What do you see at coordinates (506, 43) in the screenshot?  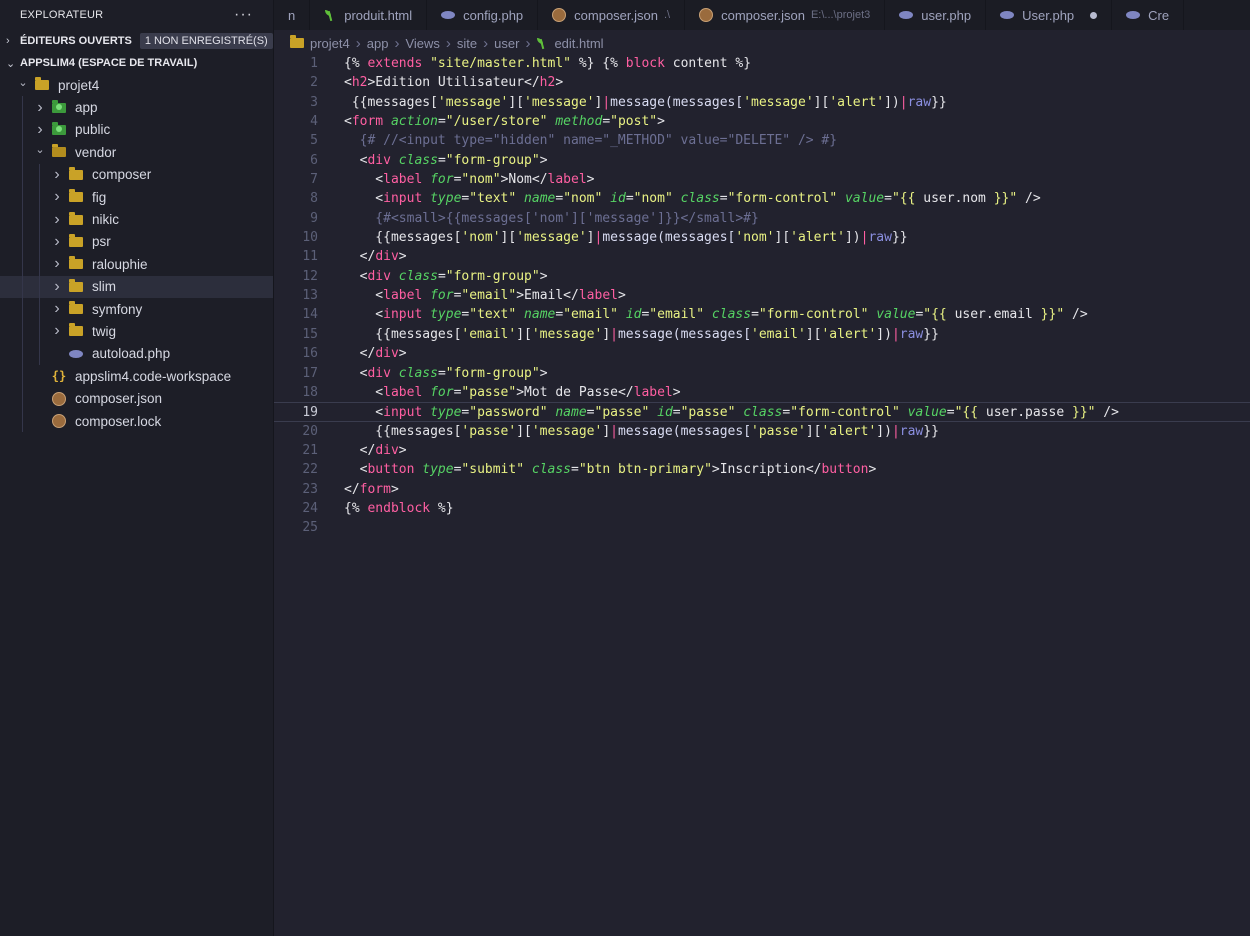 I see `breadcrumb-item: user` at bounding box center [506, 43].